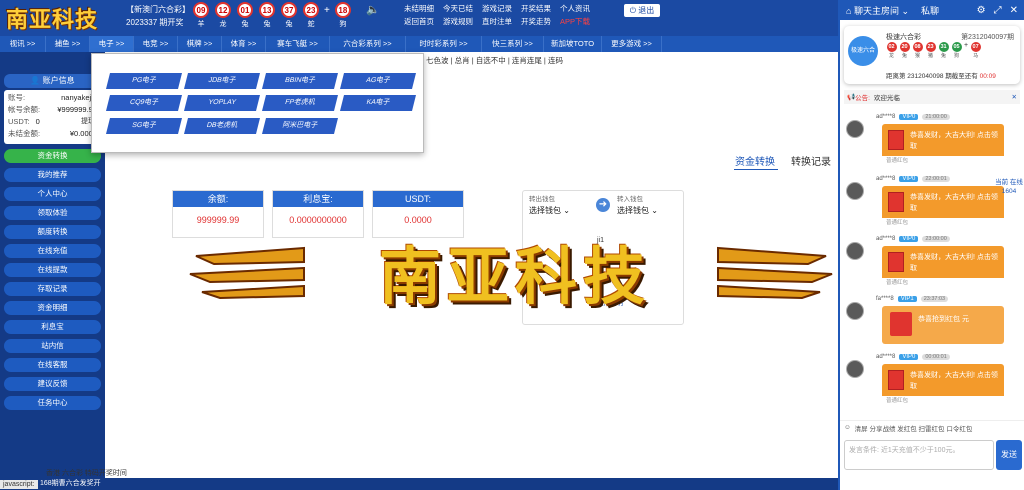 The width and height of the screenshot is (1024, 490). Describe the element at coordinates (58, 80) in the screenshot. I see `account-title-label: 账户信息` at that location.